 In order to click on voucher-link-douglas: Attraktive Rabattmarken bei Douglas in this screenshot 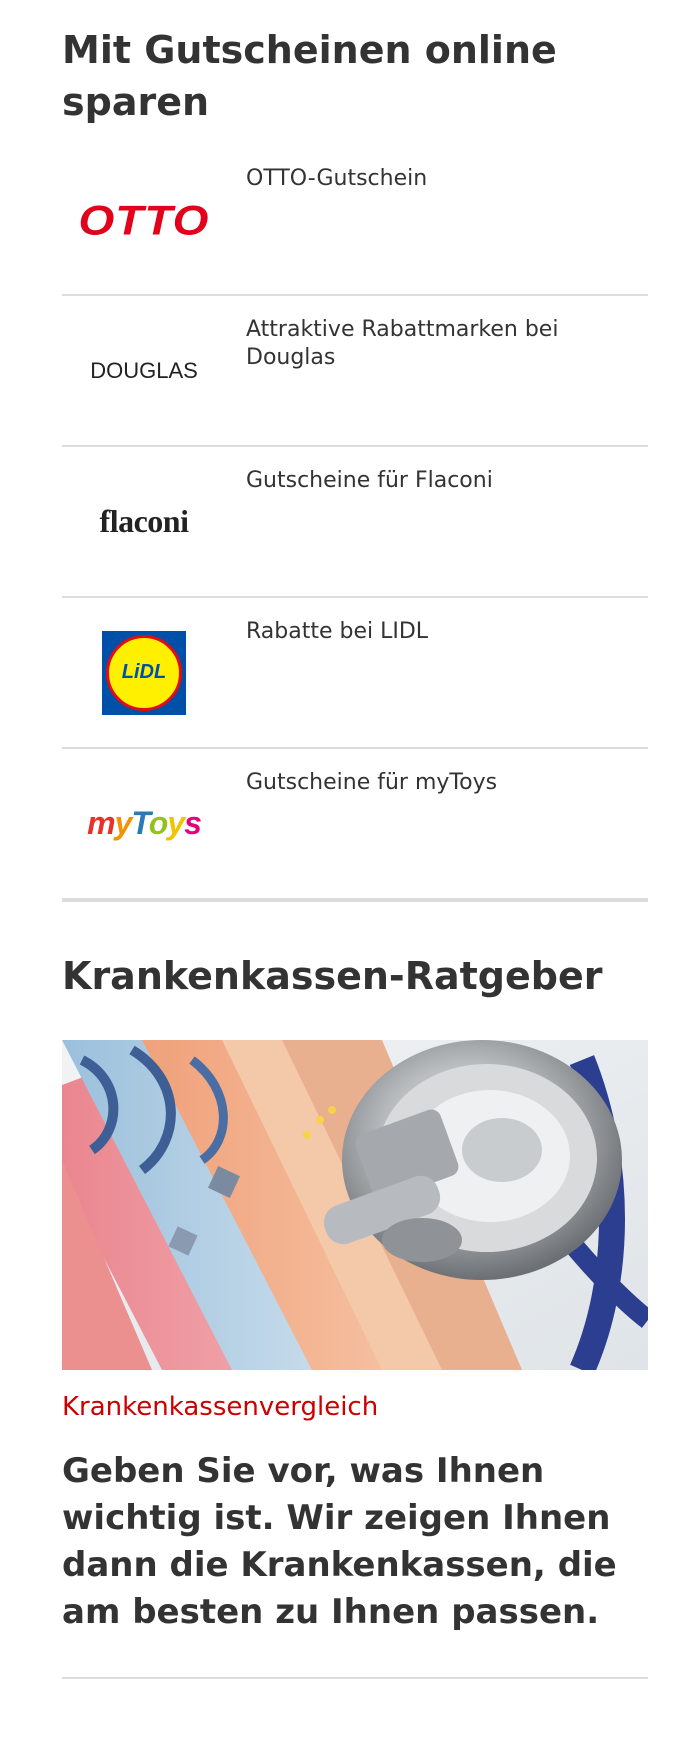, I will do `click(441, 344)`.